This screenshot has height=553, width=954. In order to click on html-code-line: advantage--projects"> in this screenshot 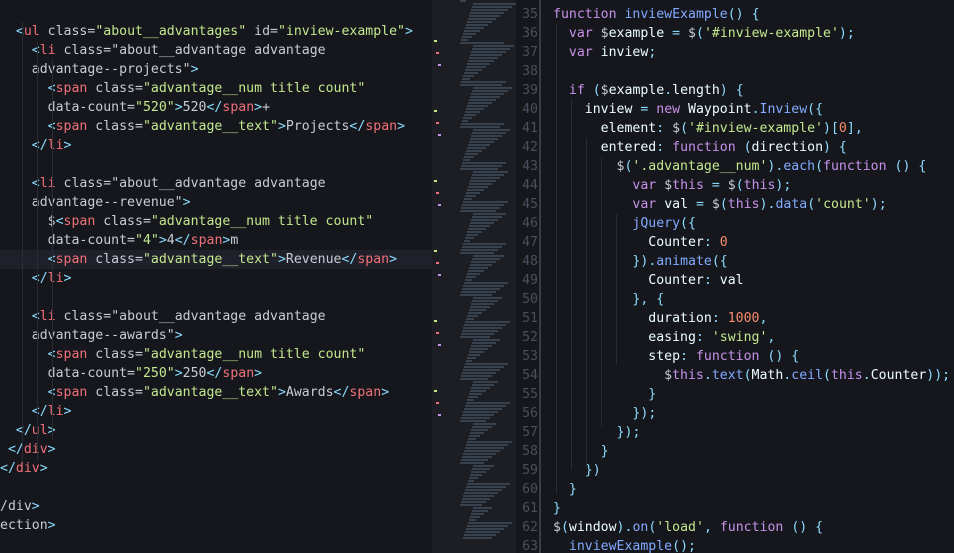, I will do `click(216, 69)`.